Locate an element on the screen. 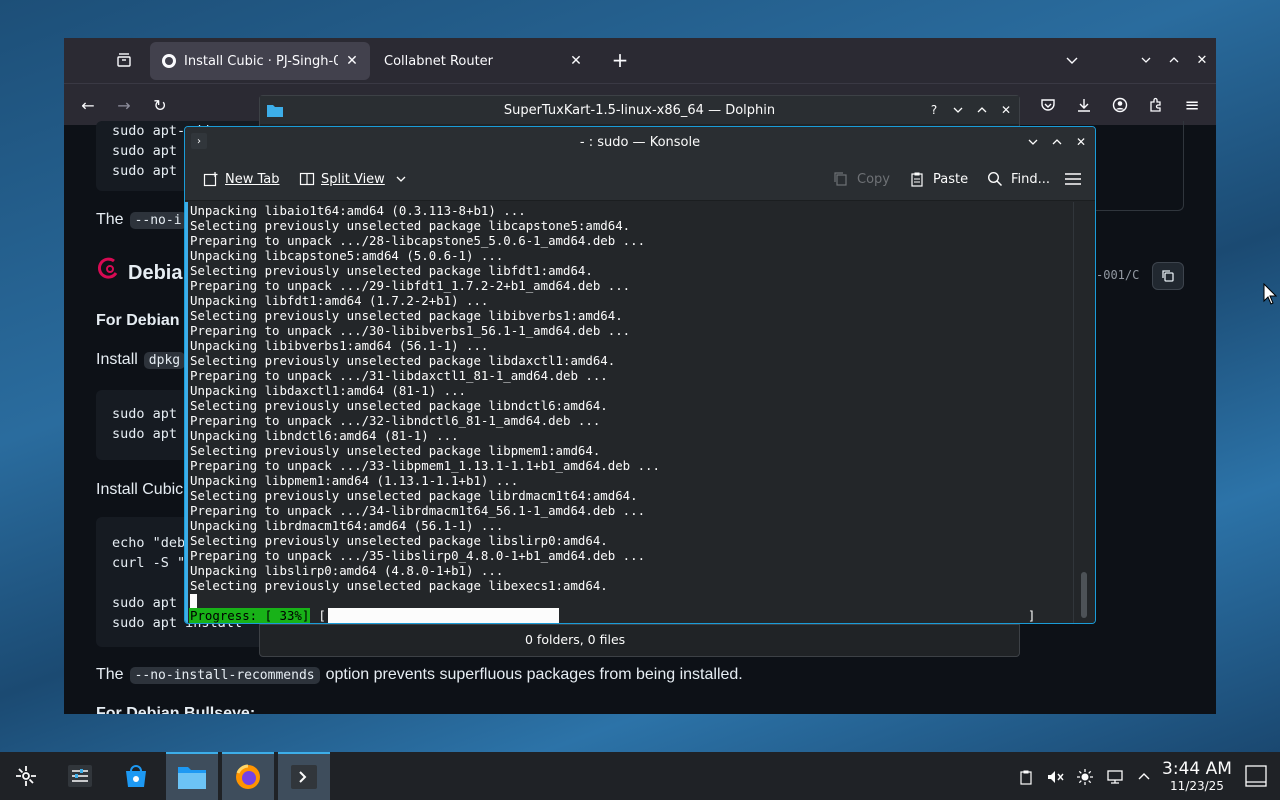 The width and height of the screenshot is (1280, 800). progress-close-bracket: ] is located at coordinates (1031, 615).